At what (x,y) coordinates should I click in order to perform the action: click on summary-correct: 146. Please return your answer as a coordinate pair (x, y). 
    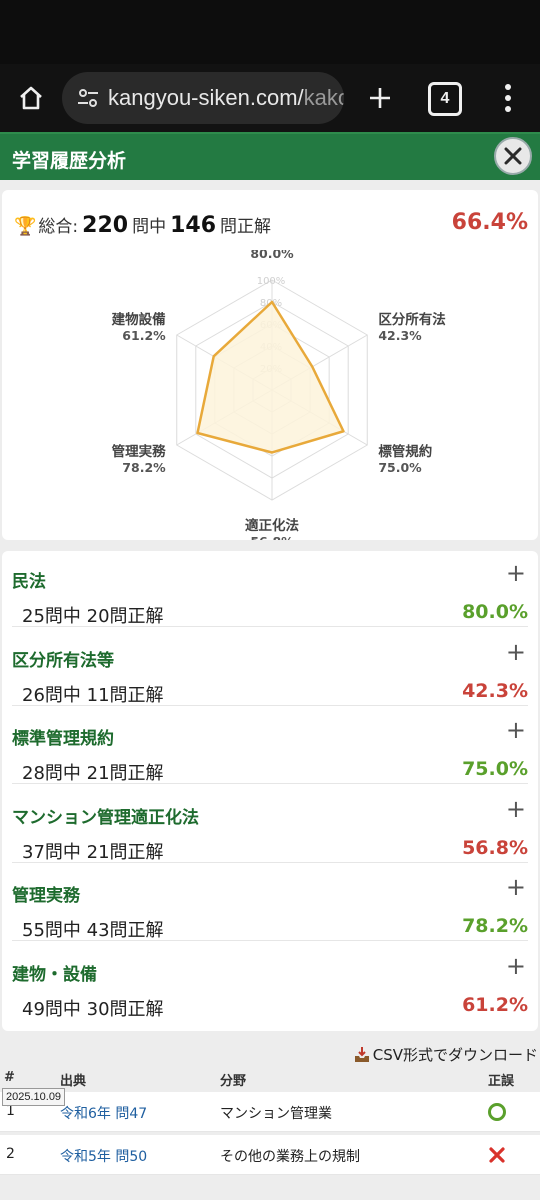
    Looking at the image, I should click on (193, 225).